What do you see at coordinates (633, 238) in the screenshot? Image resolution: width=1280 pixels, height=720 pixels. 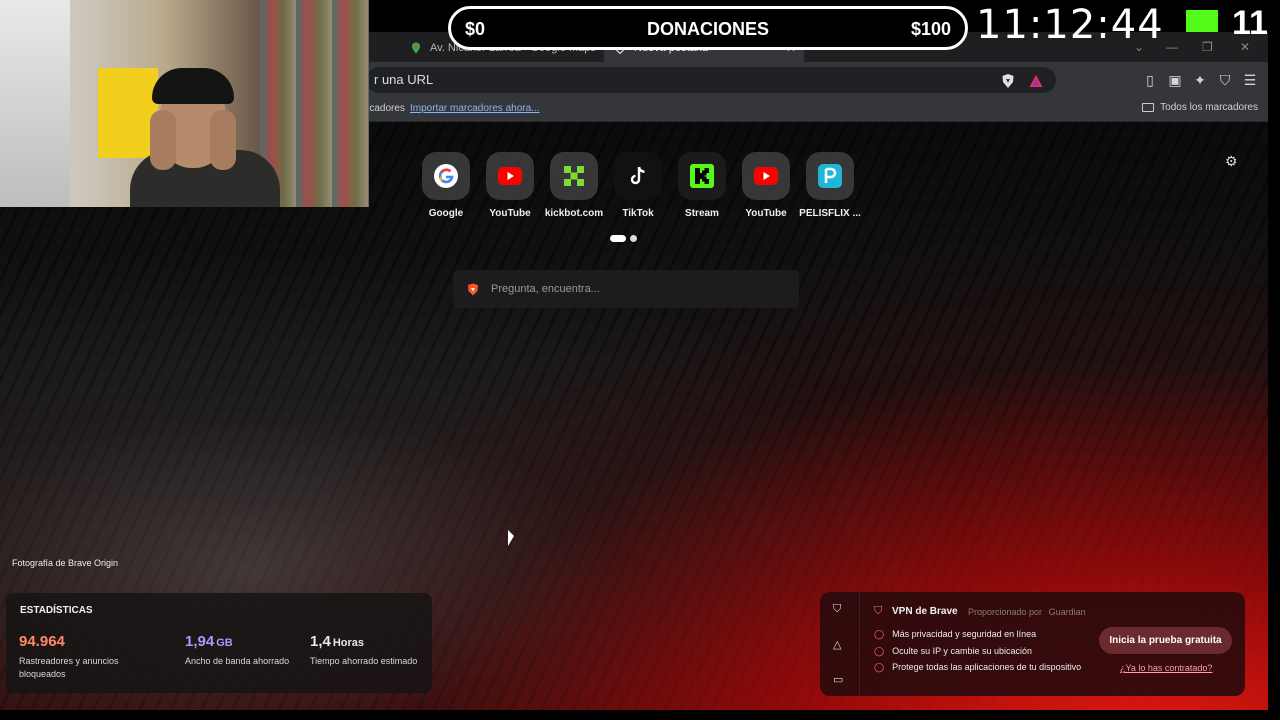 I see `page-indicator` at bounding box center [633, 238].